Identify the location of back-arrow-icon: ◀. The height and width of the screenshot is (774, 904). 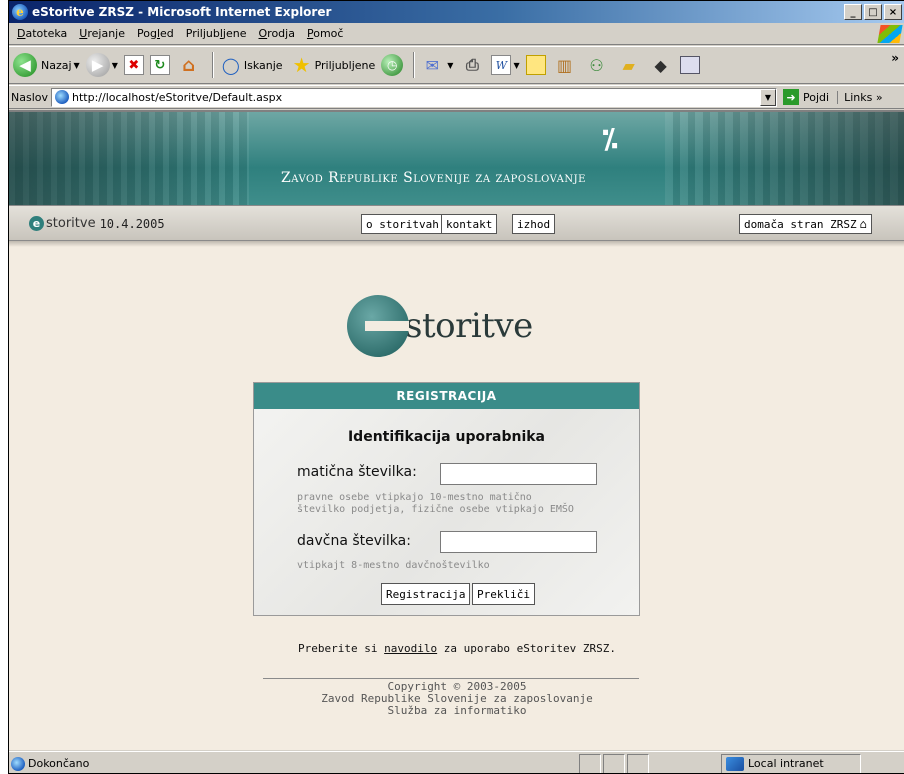
(25, 65).